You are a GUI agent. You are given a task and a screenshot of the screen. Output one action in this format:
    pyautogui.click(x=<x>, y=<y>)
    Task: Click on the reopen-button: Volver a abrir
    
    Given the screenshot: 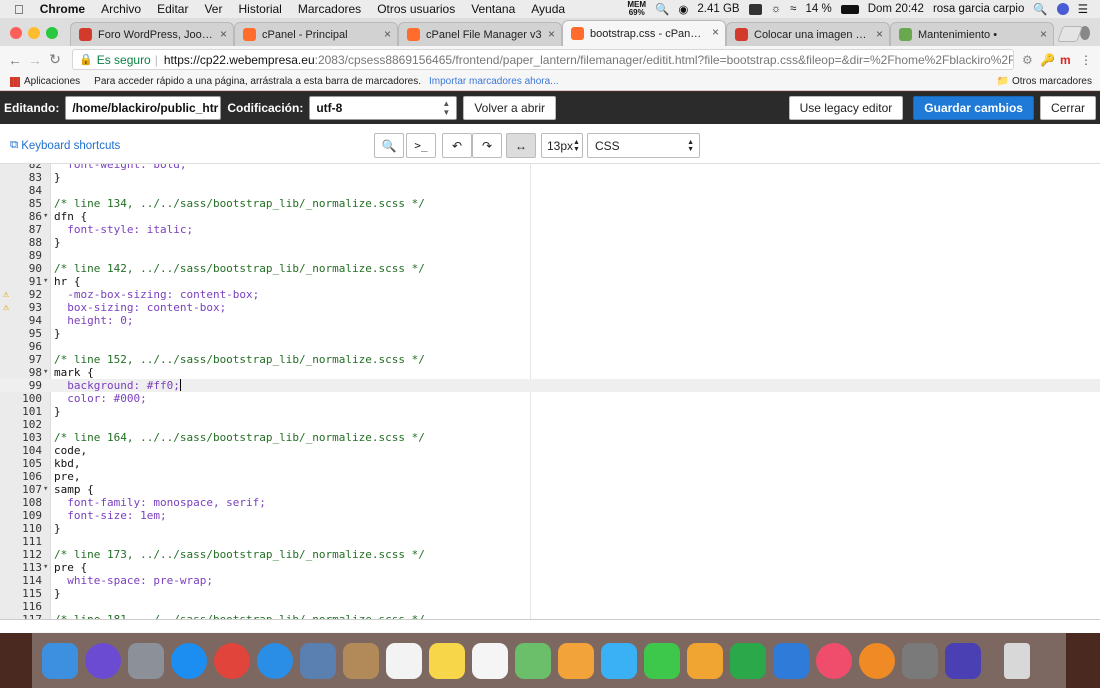 What is the action you would take?
    pyautogui.click(x=510, y=108)
    